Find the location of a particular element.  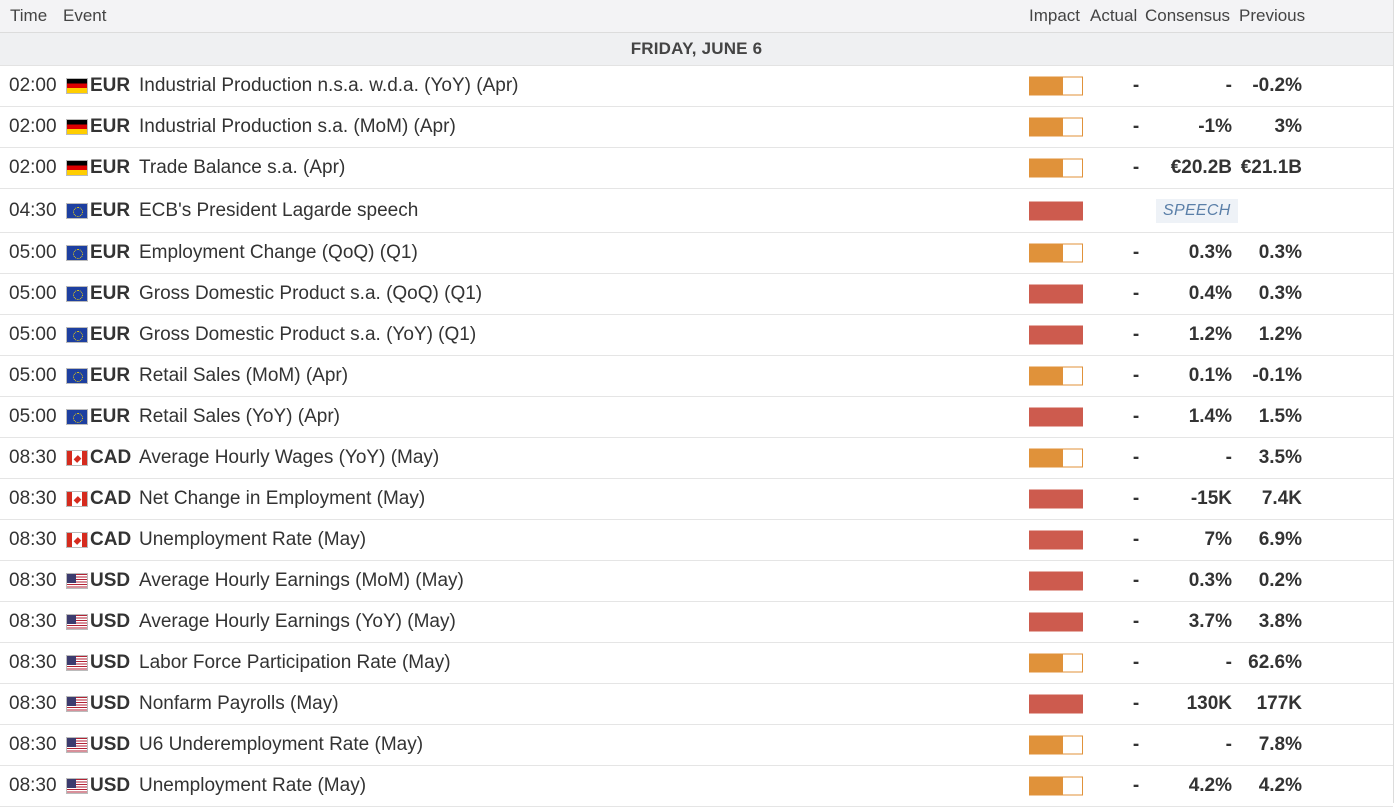

consensus-value: 4.2% is located at coordinates (1210, 785).